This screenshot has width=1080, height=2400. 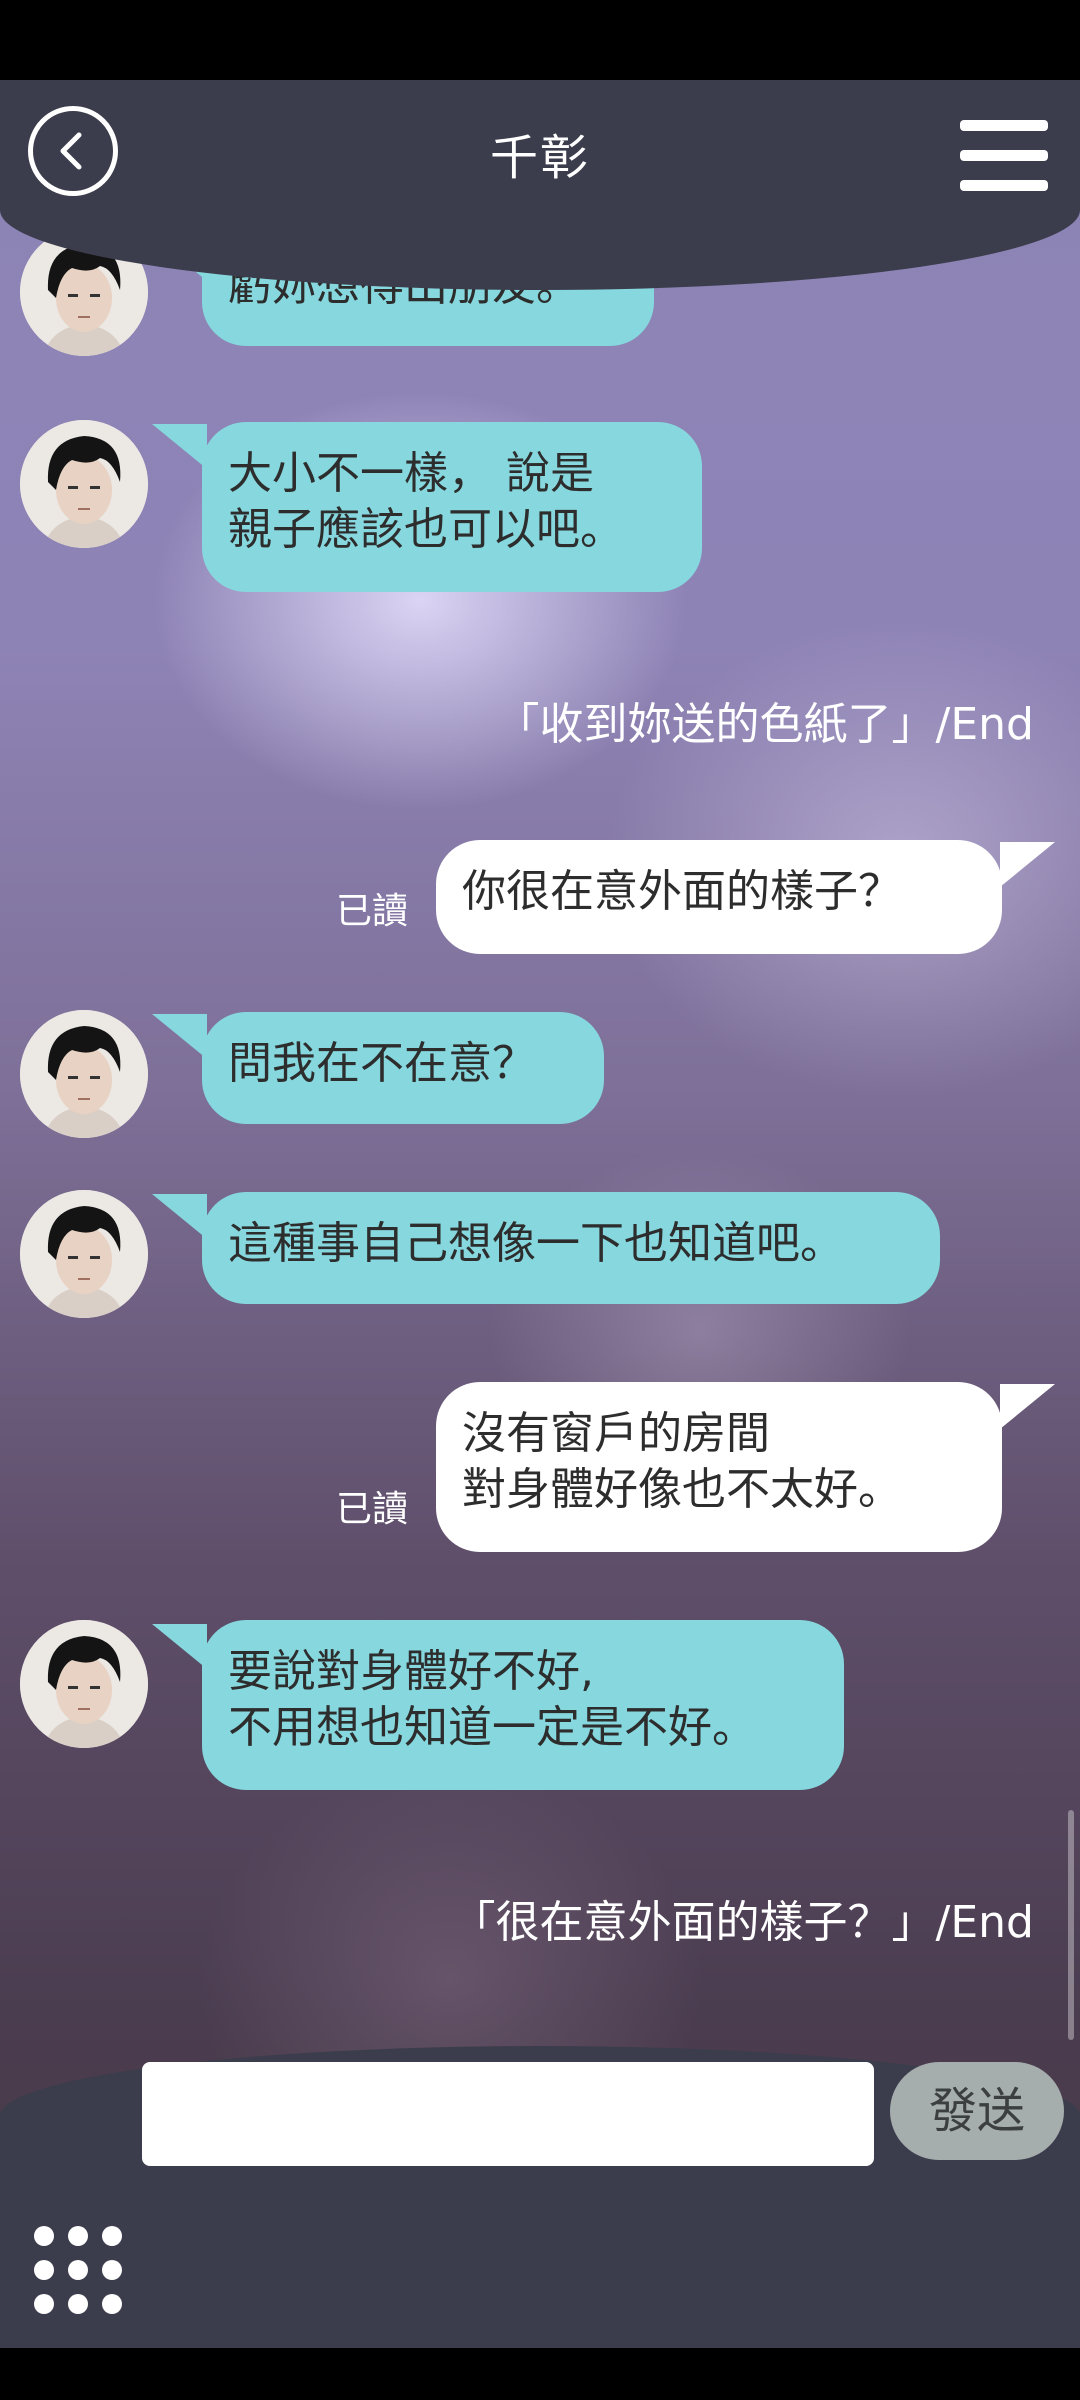 I want to click on message-text: 要說對身體好不好,, so click(x=411, y=1671).